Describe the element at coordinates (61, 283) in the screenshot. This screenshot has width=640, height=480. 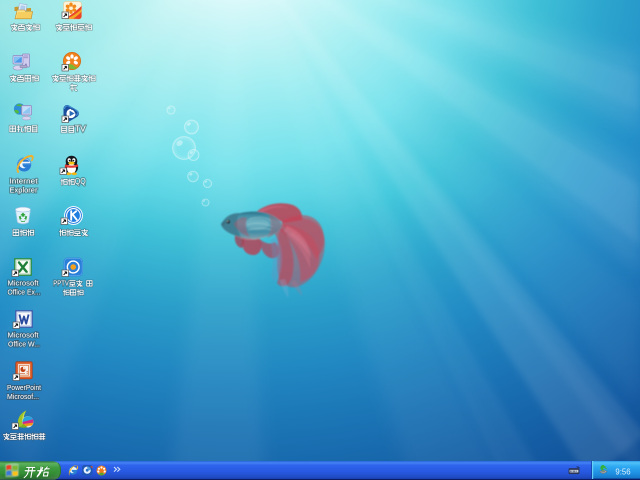
I see `svg-text: PPTV` at that location.